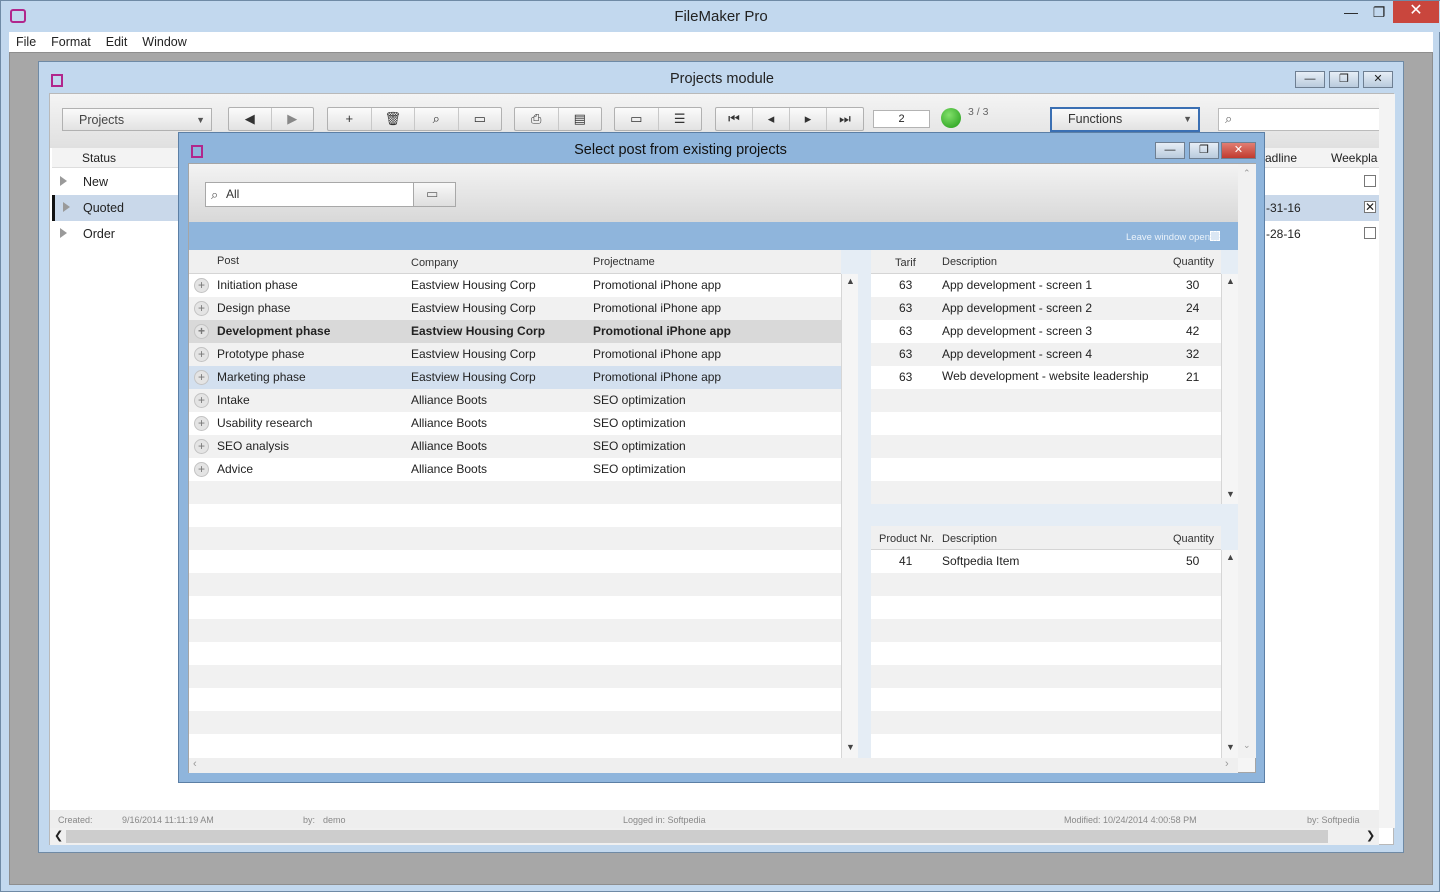 This screenshot has width=1440, height=892. I want to click on back-button: ◀, so click(250, 119).